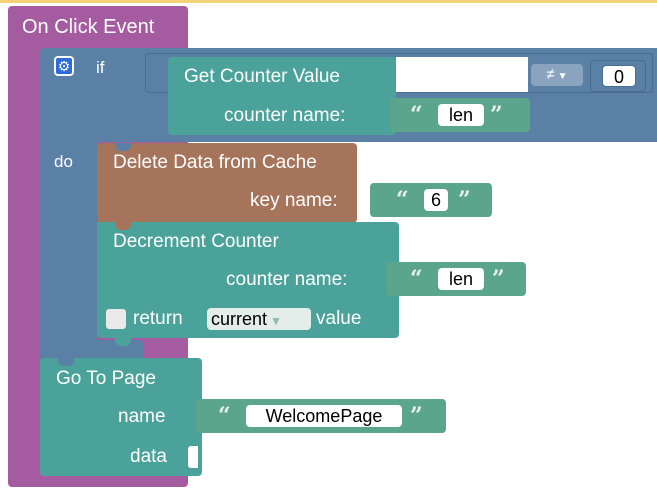 This screenshot has height=489, width=657. Describe the element at coordinates (324, 416) in the screenshot. I see `page-name-field: WelcomePage` at that location.